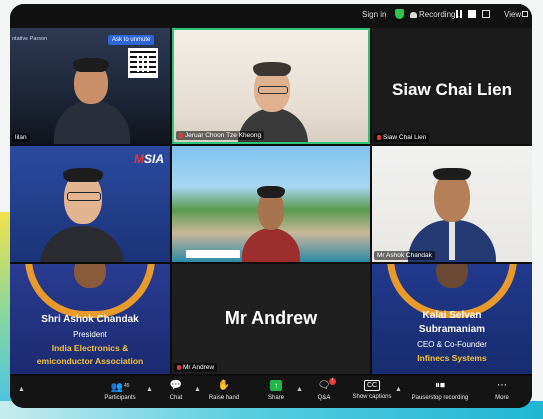 This screenshot has height=419, width=543. What do you see at coordinates (486, 14) in the screenshot?
I see `grid-icon` at bounding box center [486, 14].